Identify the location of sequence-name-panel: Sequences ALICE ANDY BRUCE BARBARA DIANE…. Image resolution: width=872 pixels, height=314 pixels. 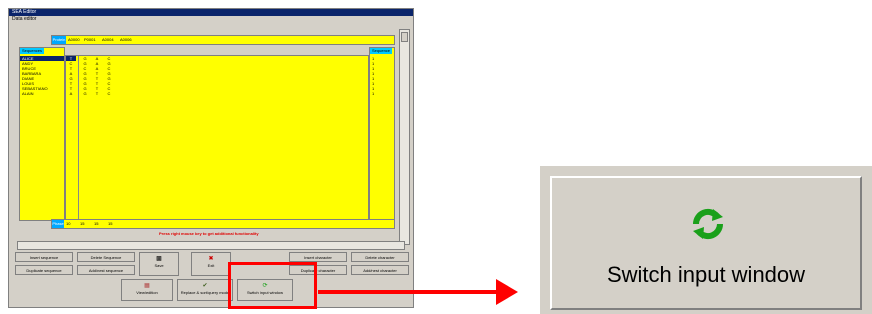
(42, 134).